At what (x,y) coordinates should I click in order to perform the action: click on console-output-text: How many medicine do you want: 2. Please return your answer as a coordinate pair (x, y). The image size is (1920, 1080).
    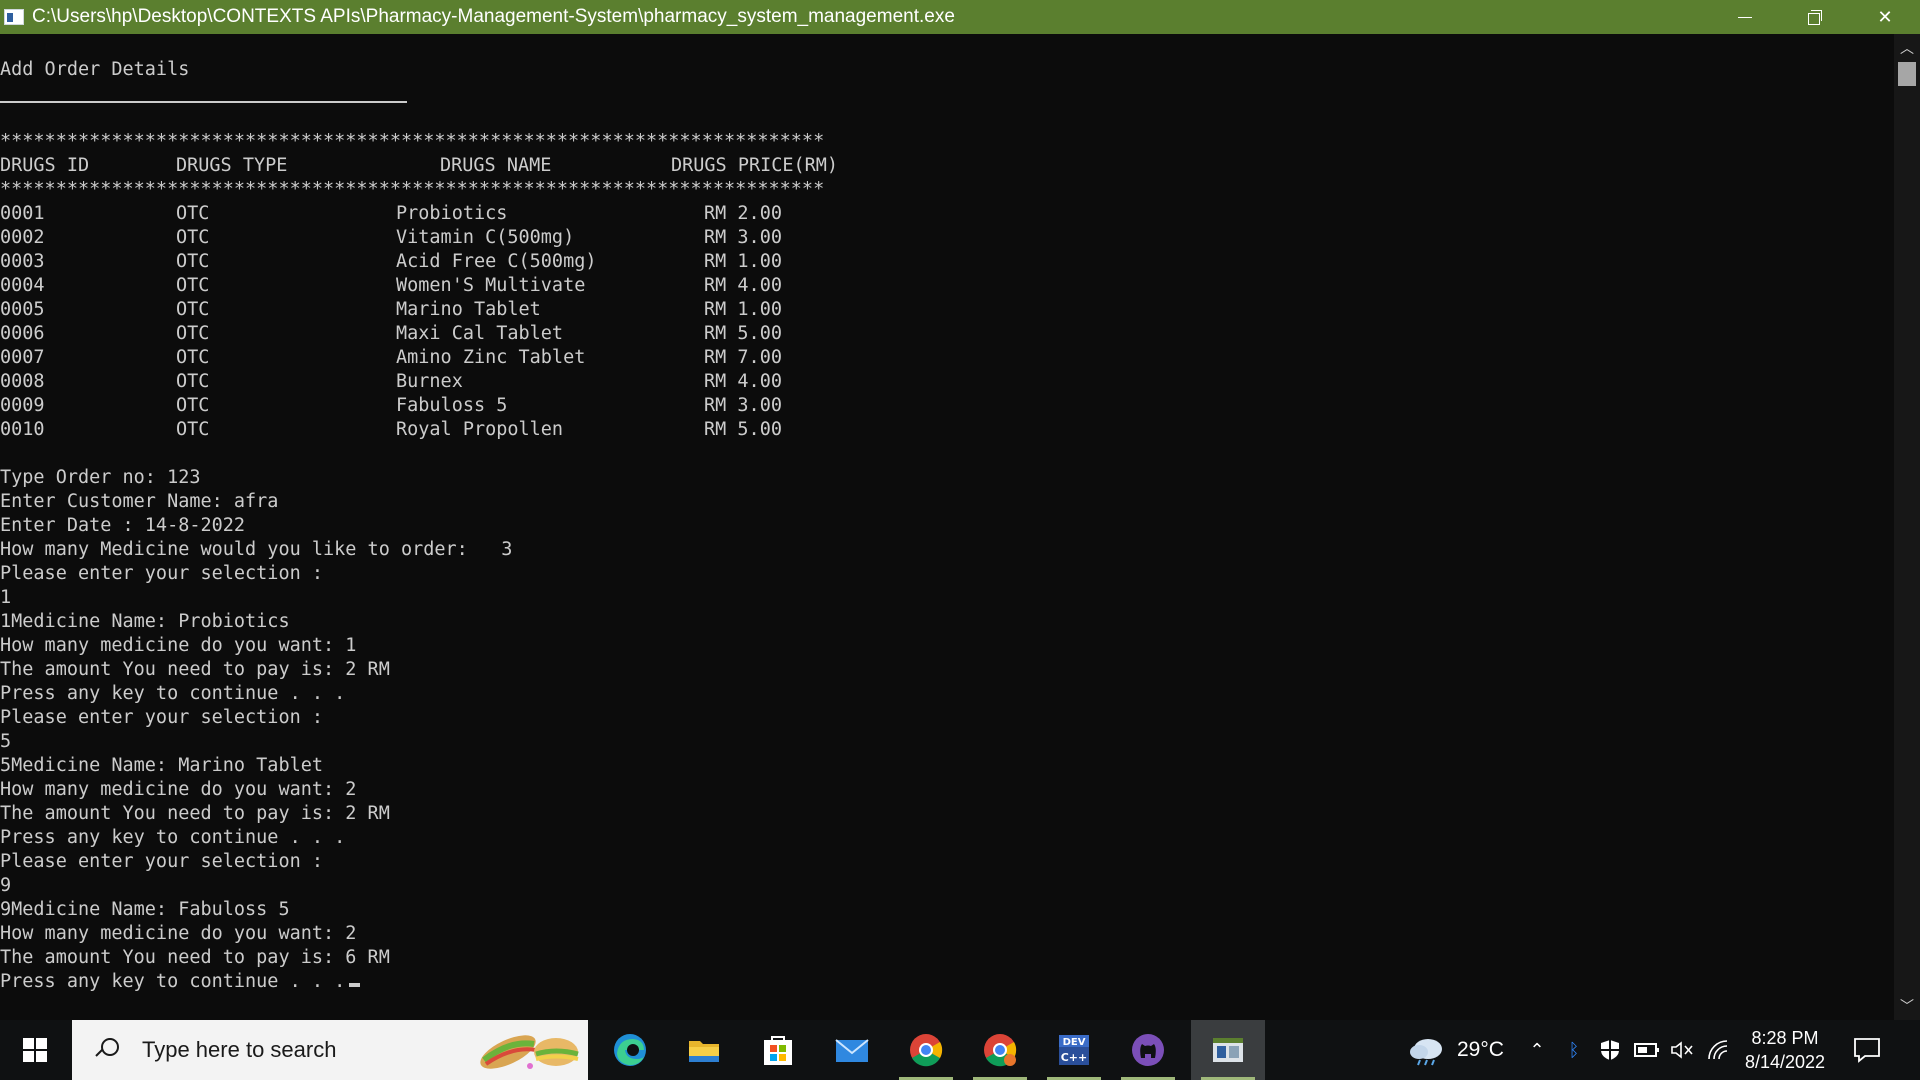
    Looking at the image, I should click on (178, 933).